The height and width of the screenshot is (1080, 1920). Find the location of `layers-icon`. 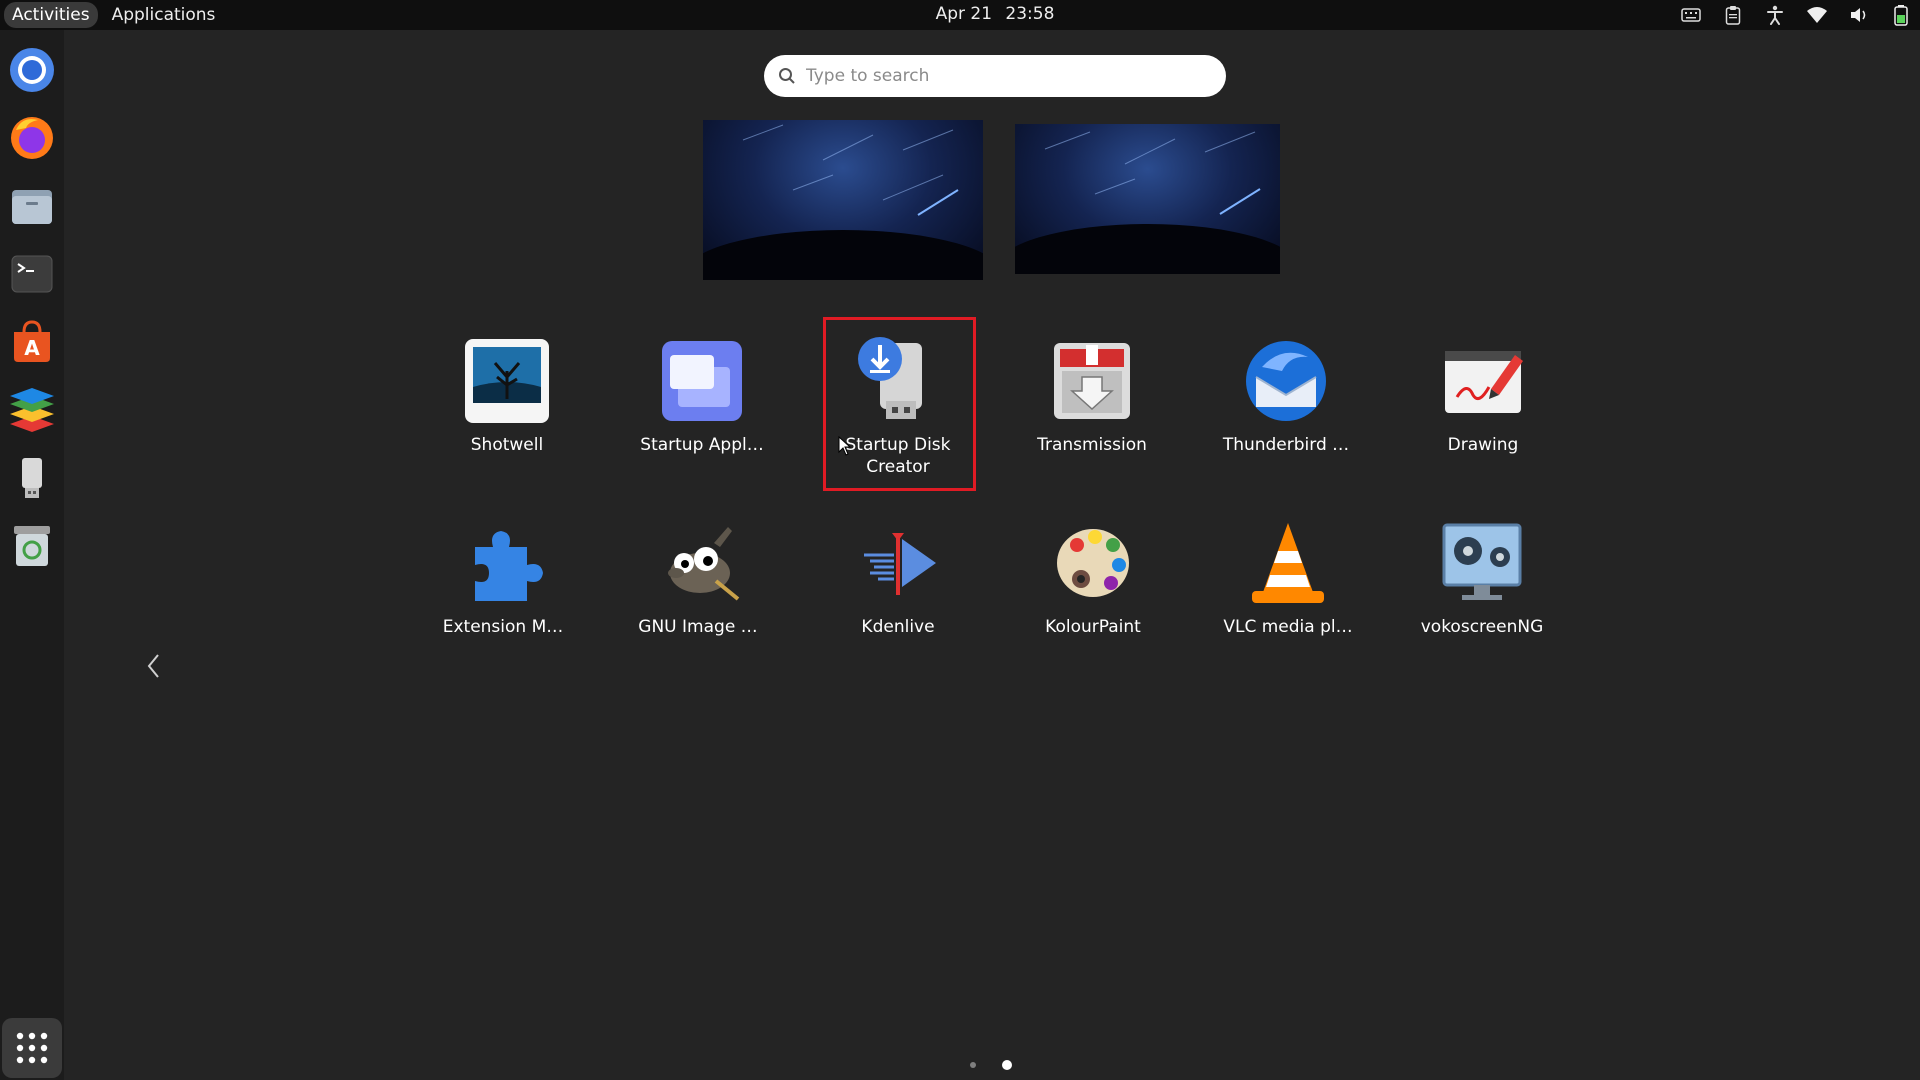

layers-icon is located at coordinates (32, 410).